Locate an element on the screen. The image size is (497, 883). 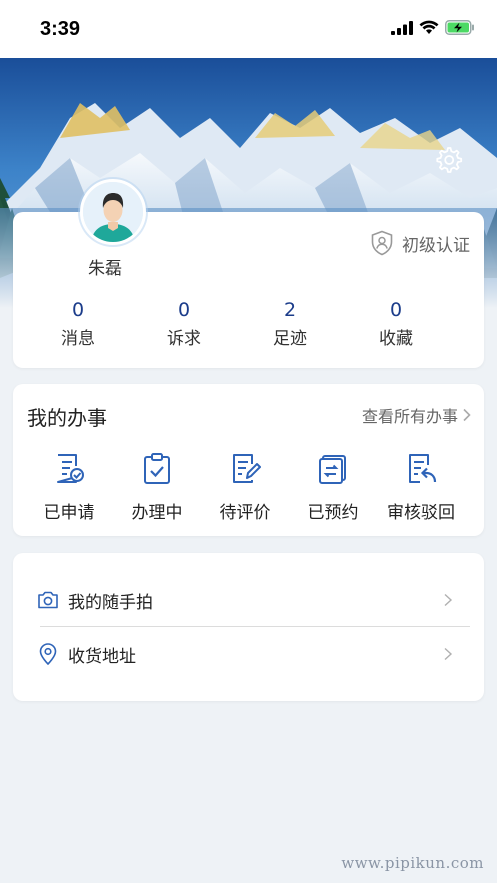
menu-item-shipping-address: 收货地址 is located at coordinates (248, 654).